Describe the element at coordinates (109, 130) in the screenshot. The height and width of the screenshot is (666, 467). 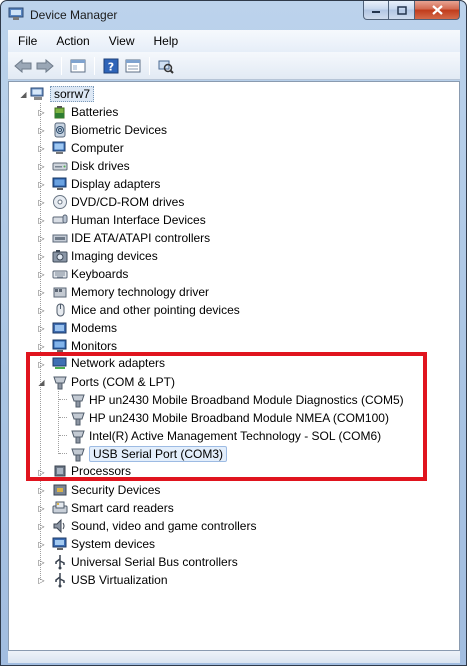
I see `category-biometric-devices: Biometric Devices` at that location.